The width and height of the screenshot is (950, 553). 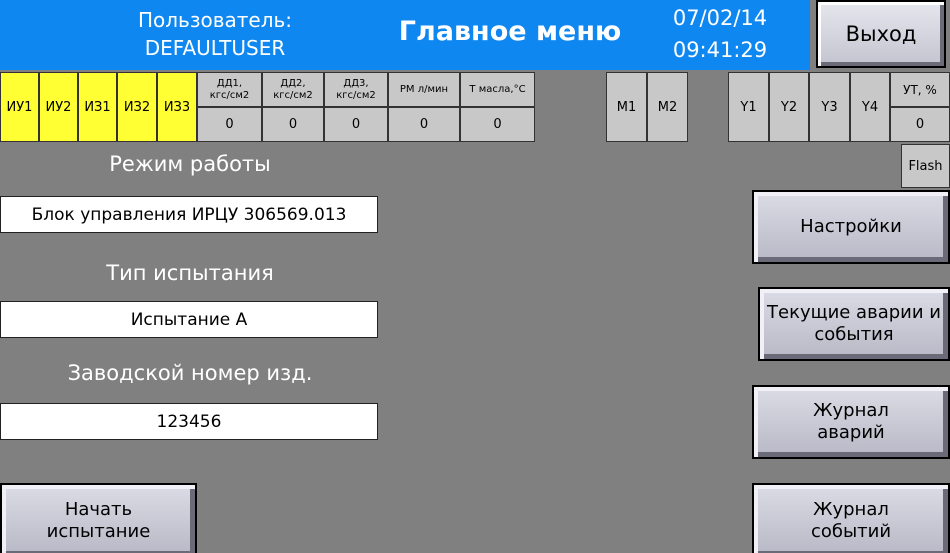 I want to click on sensor-flow-value: 0, so click(x=424, y=124).